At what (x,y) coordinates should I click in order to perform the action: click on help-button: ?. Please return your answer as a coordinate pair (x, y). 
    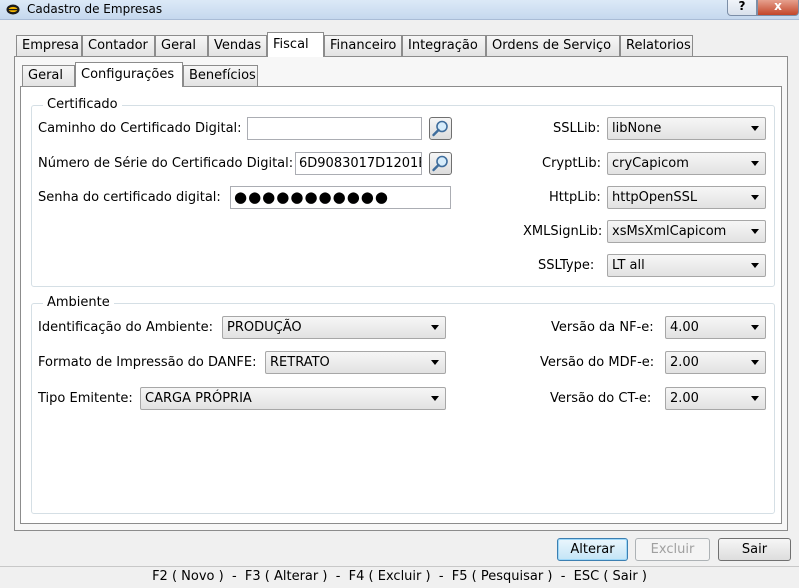
    Looking at the image, I should click on (742, 8).